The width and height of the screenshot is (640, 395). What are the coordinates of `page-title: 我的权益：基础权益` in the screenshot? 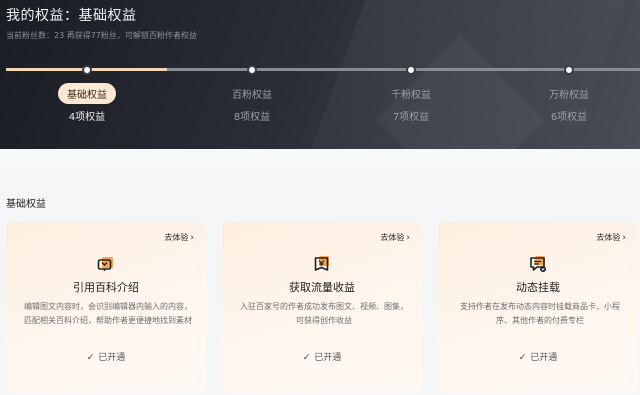 It's located at (71, 16).